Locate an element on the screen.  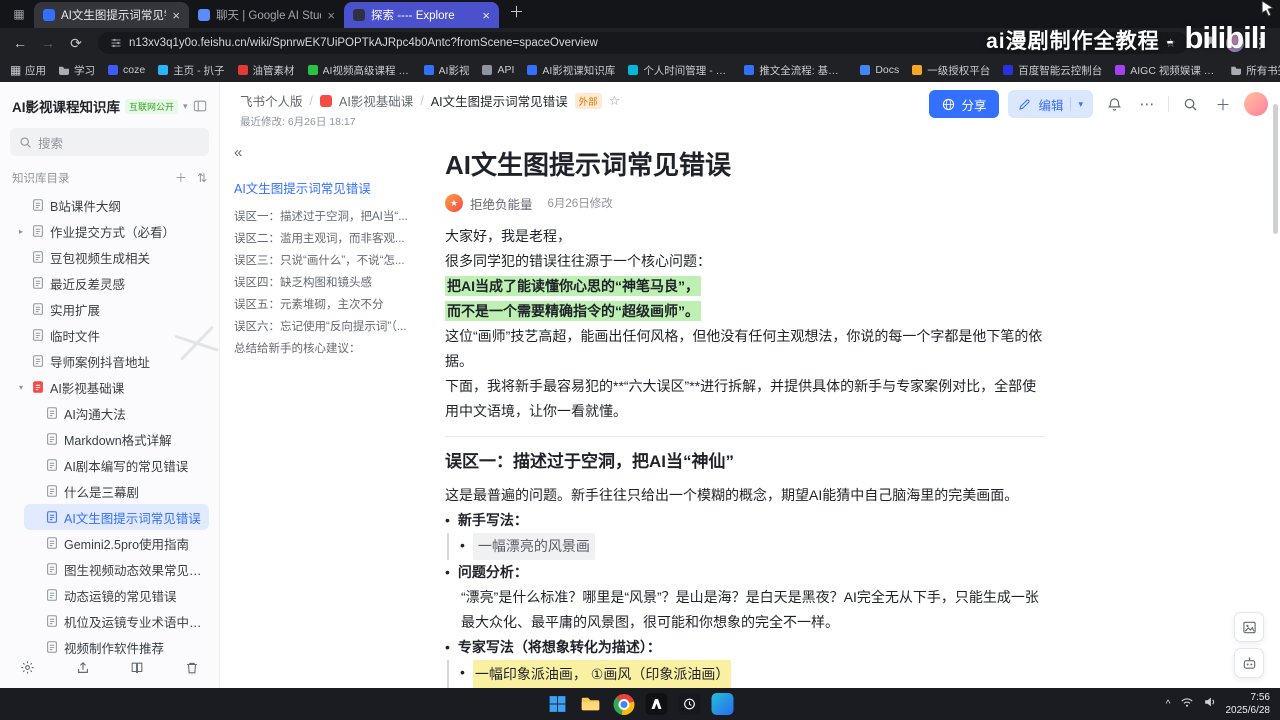
wiki-tree-item: 什么是三幕剧 is located at coordinates (116, 491).